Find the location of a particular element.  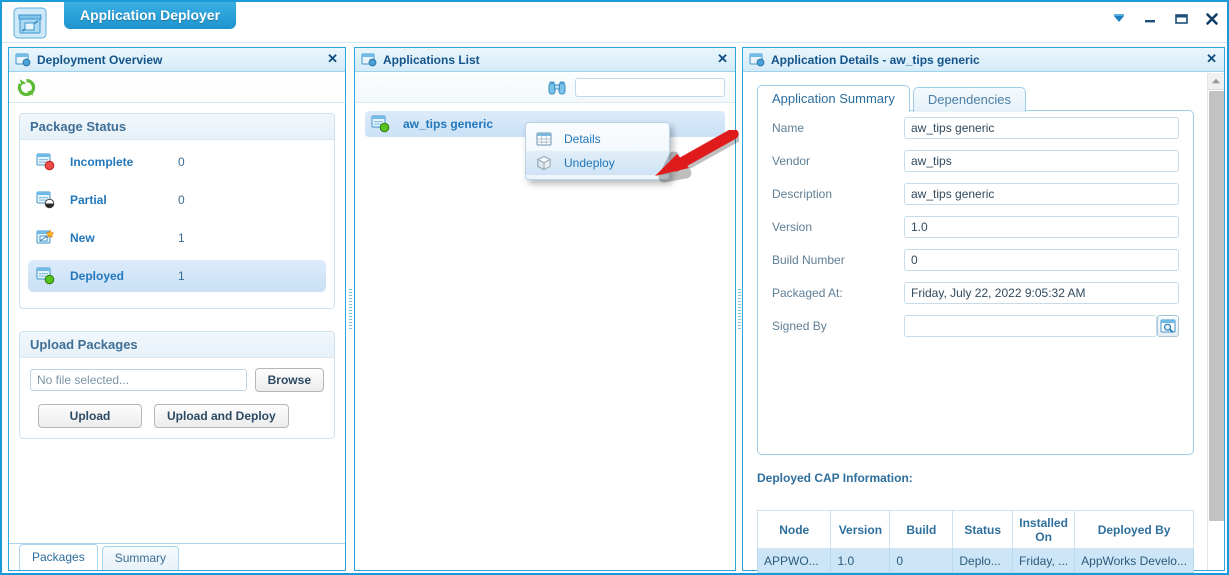

details-scrollbar is located at coordinates (1215, 321).